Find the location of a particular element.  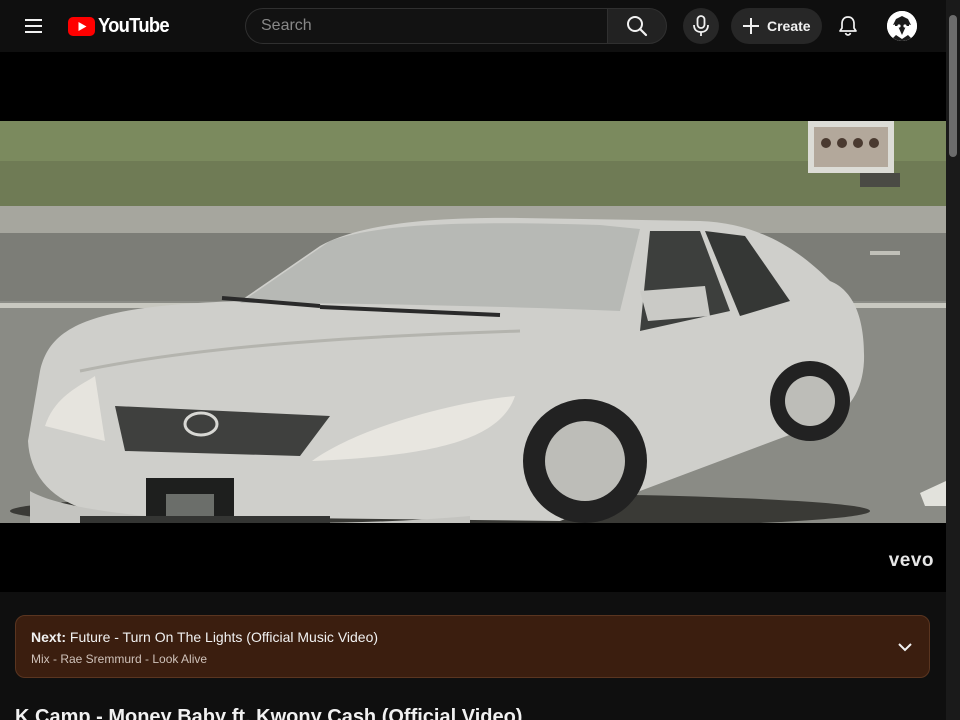

menu-icon is located at coordinates (33, 26).